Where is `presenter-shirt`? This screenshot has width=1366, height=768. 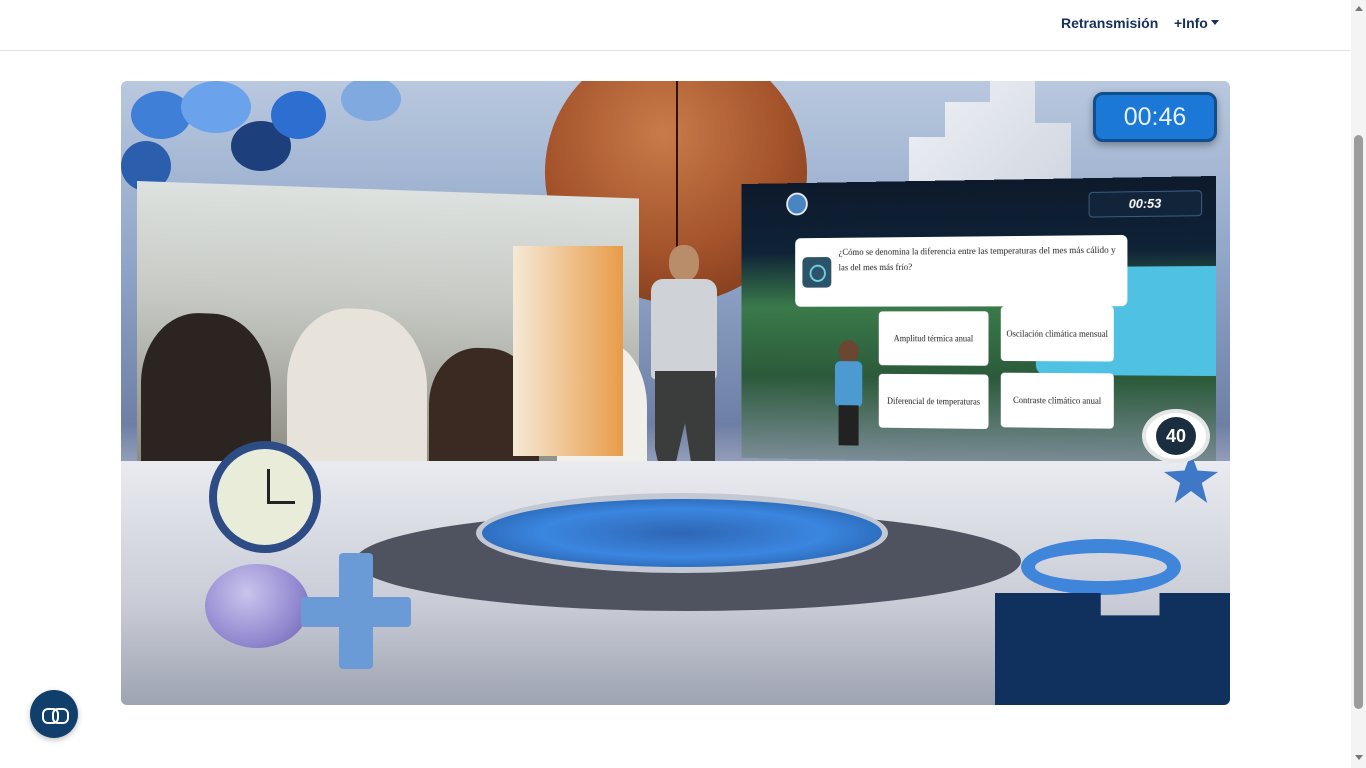 presenter-shirt is located at coordinates (684, 329).